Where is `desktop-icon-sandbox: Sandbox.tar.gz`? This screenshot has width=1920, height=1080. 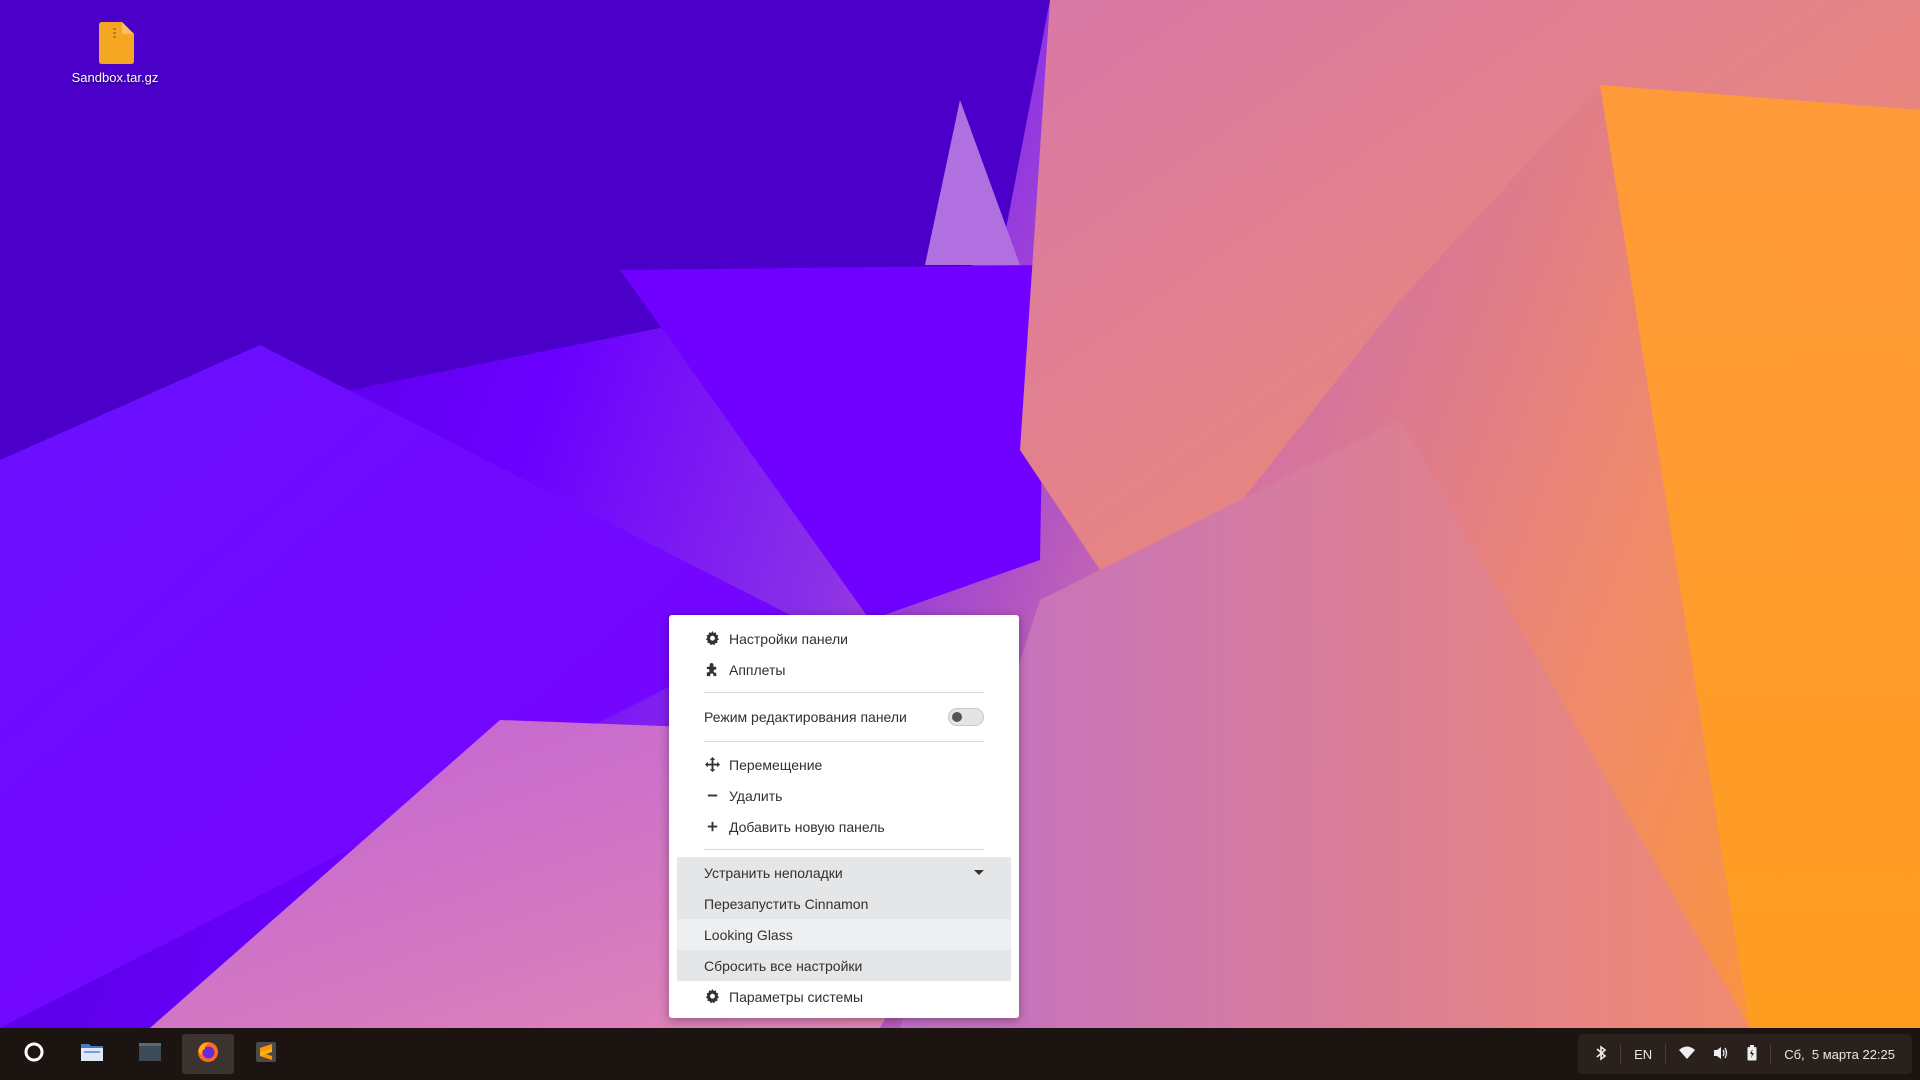 desktop-icon-sandbox: Sandbox.tar.gz is located at coordinates (115, 53).